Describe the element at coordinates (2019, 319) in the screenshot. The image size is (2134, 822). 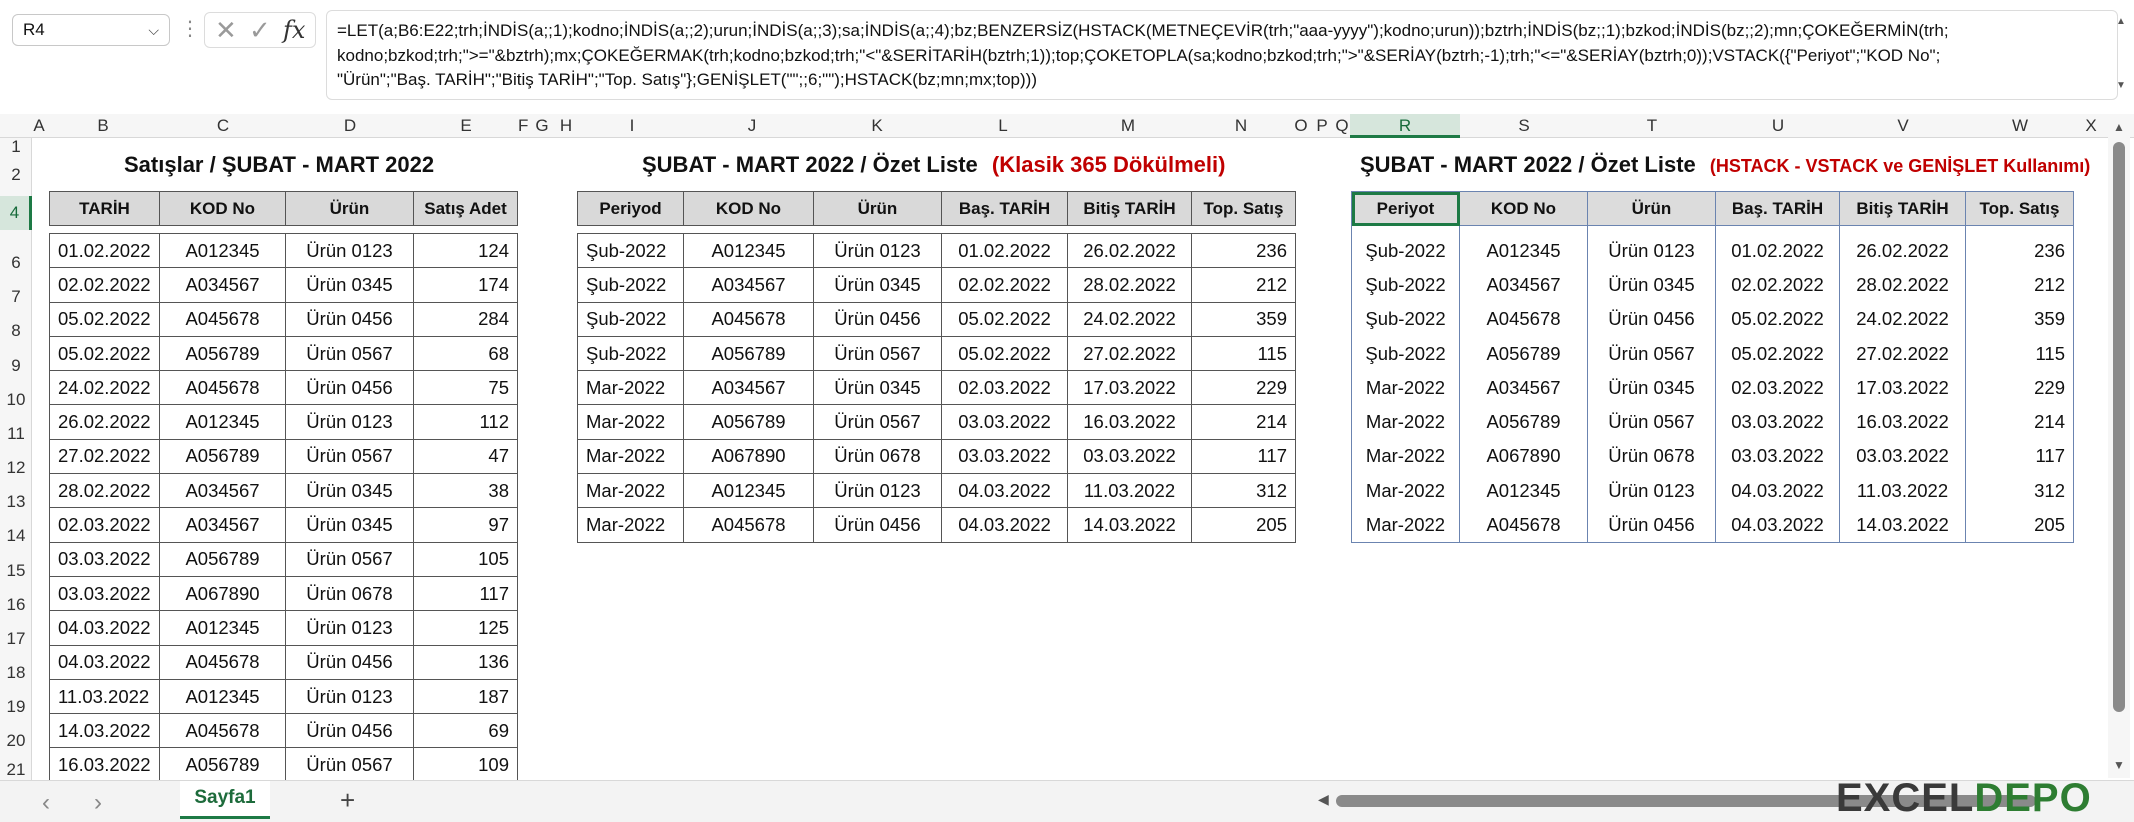
I see `table-cell: 359` at that location.